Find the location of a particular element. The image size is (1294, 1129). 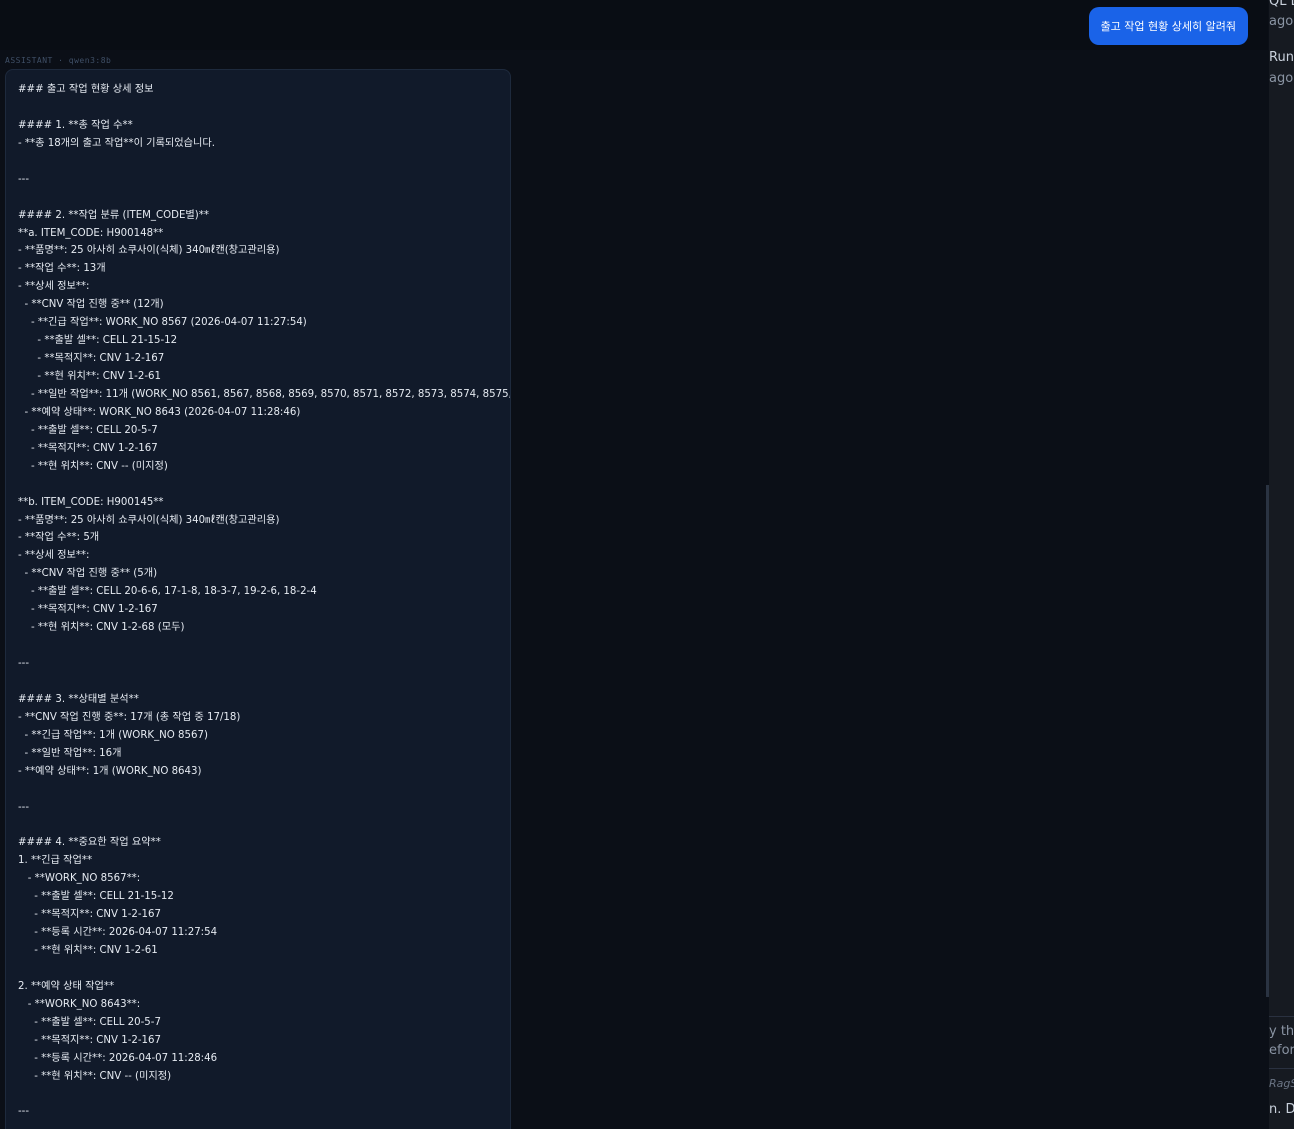

message-line: - **긴급 작업**: 1개 (WORK_NO 8567) is located at coordinates (113, 735).